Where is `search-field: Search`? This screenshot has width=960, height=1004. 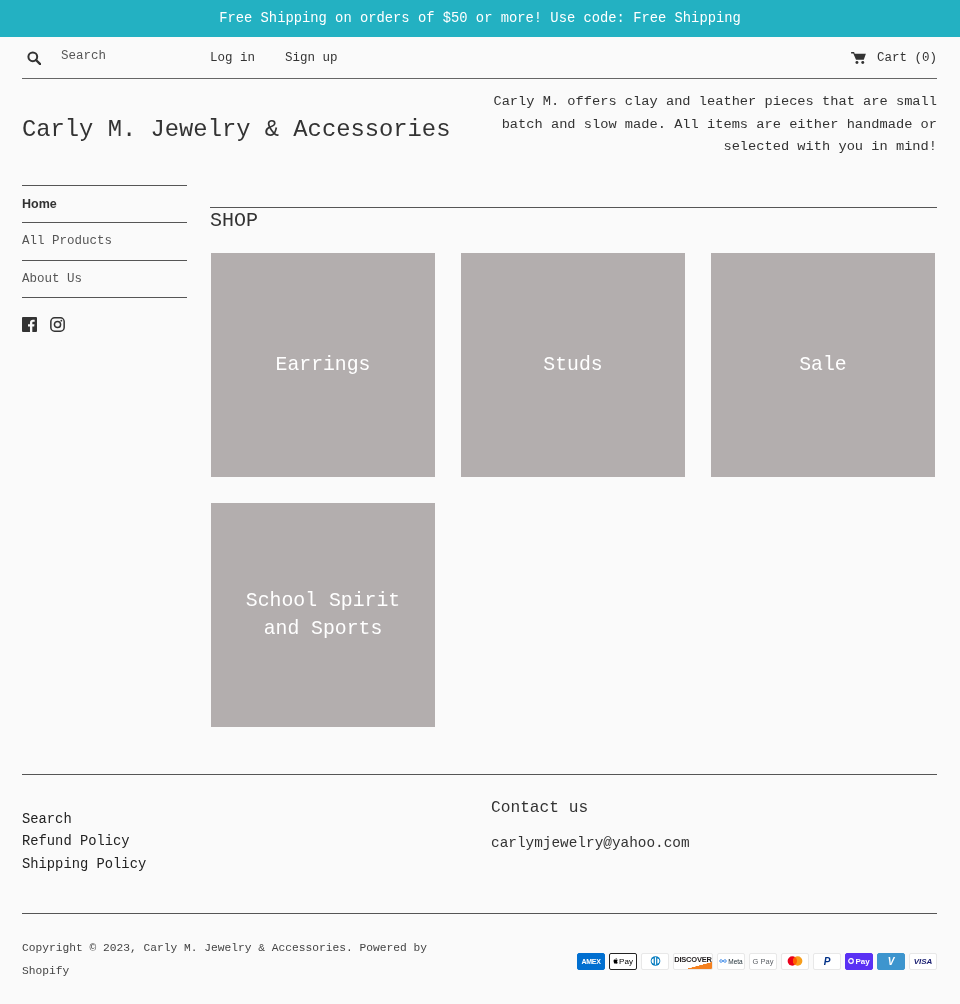
search-field: Search is located at coordinates (125, 56).